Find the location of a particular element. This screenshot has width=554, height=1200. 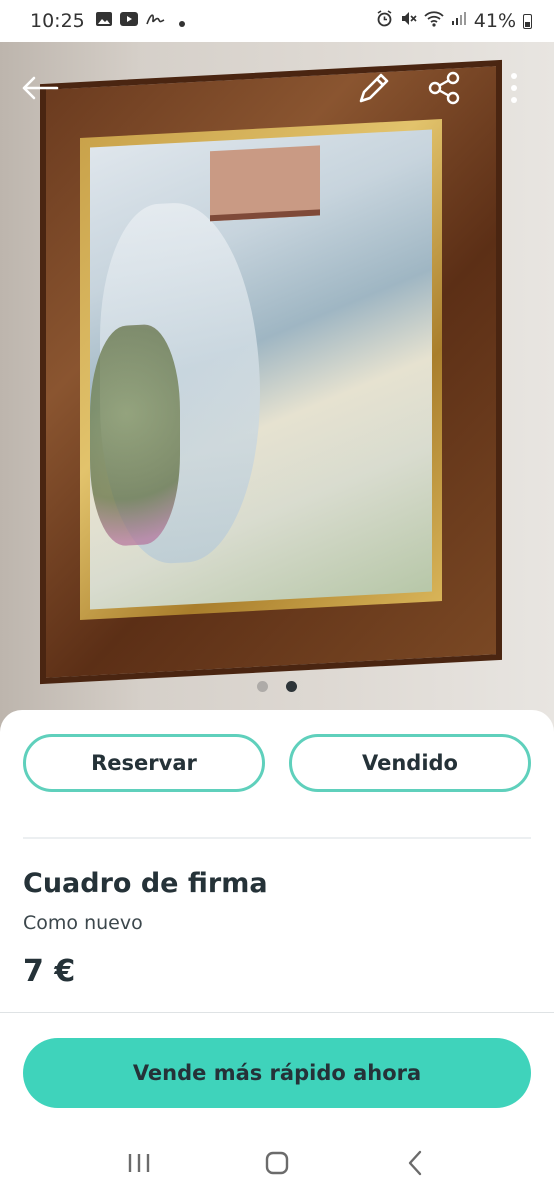

action-buttons: Reservar Vendido is located at coordinates (277, 763).